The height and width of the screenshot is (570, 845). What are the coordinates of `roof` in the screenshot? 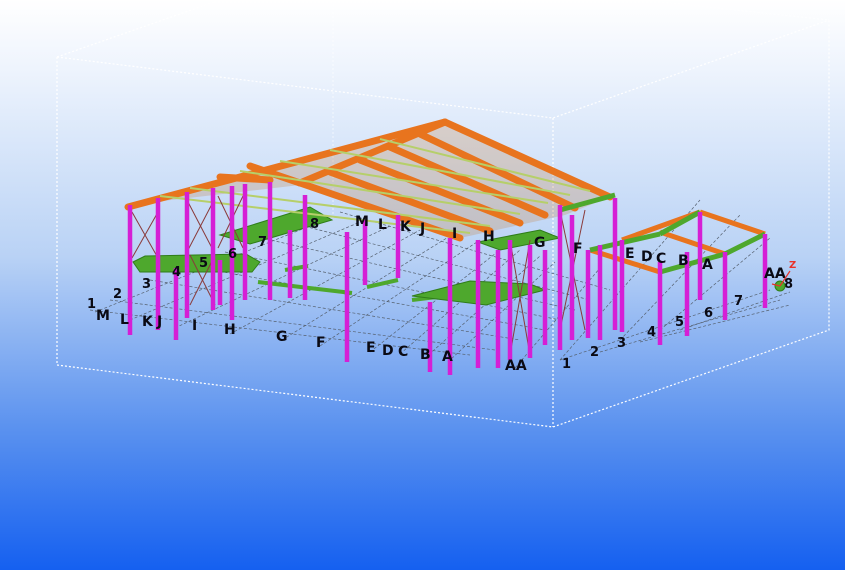 It's located at (369, 180).